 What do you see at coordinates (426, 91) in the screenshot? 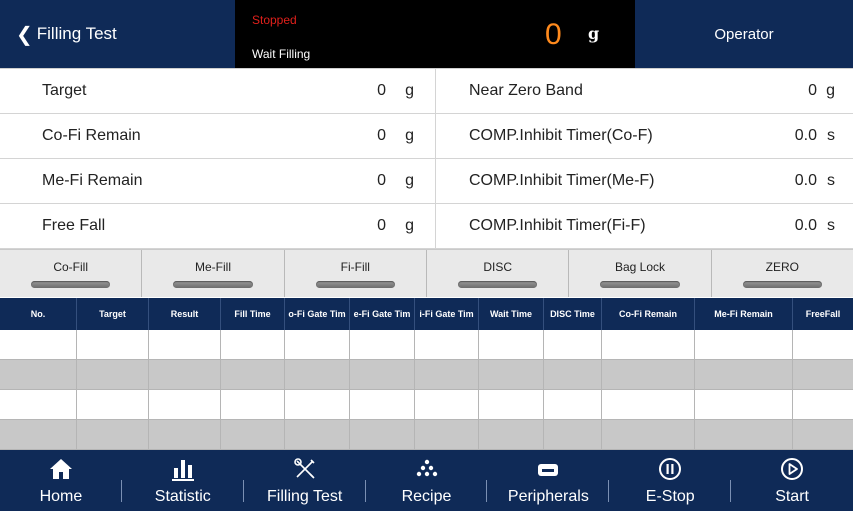
I see `param-row: Target 0 g Near Zero Band 0 g` at bounding box center [426, 91].